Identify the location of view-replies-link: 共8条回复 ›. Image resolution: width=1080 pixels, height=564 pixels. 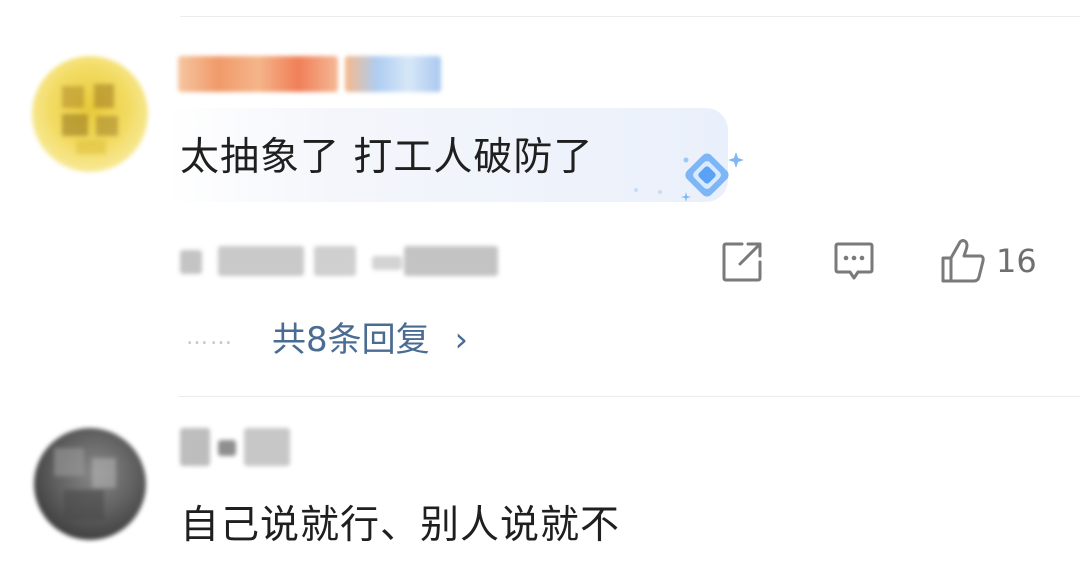
(370, 336).